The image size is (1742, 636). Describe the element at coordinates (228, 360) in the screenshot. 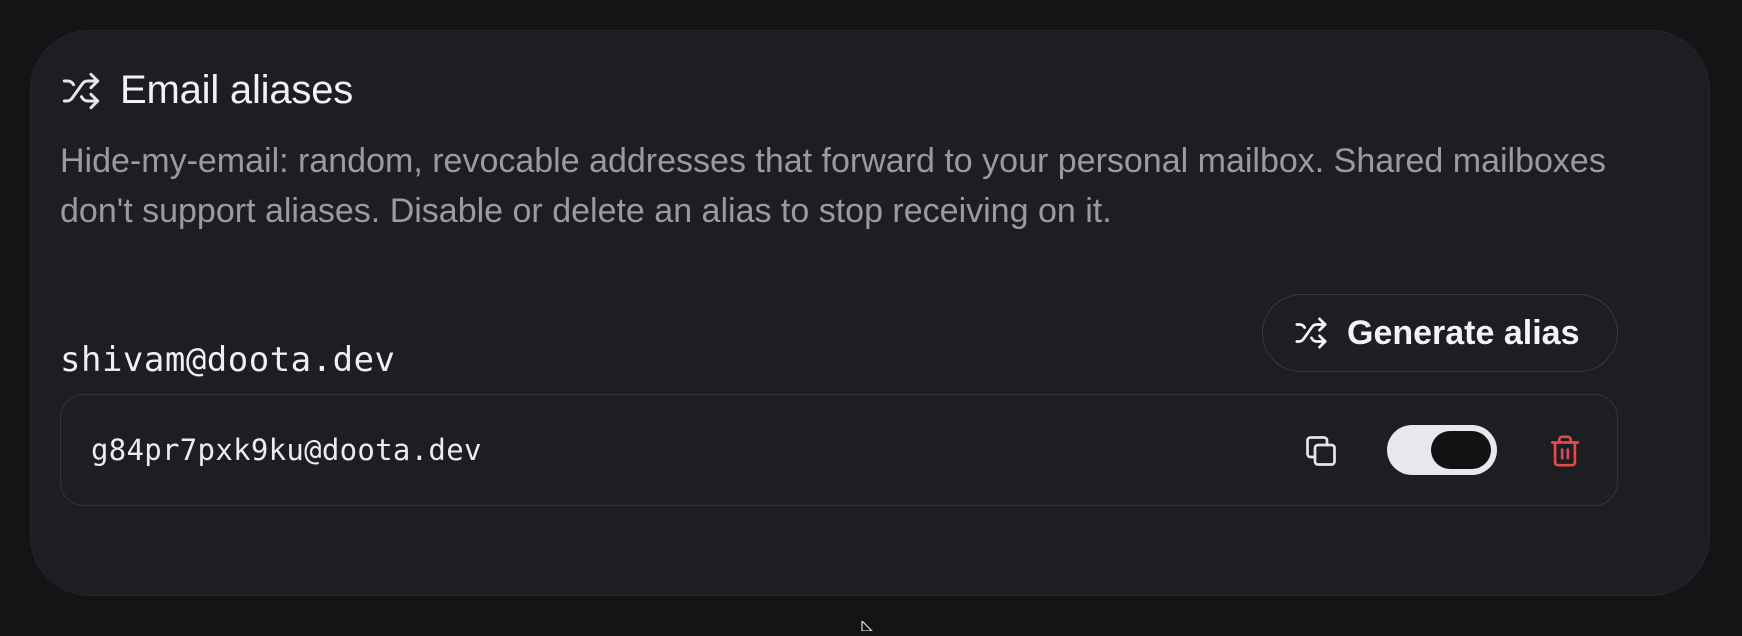

I see `mailbox-address: shivam@doota.dev` at that location.